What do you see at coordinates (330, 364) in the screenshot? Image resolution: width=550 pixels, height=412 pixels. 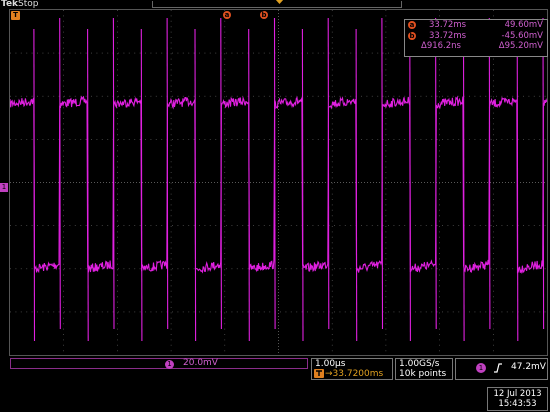 I see `timebase-scale: 1.00µs` at bounding box center [330, 364].